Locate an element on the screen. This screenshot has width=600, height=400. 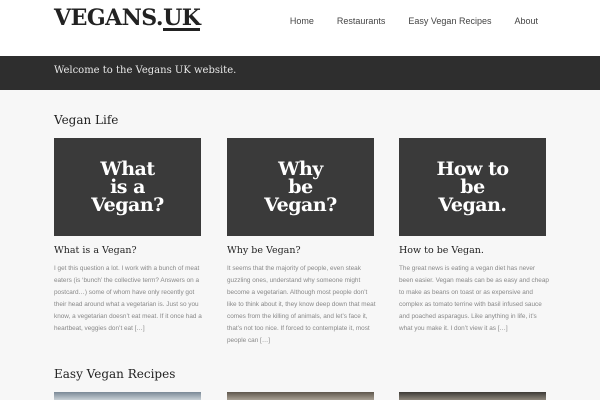
thumbnail-text: What is a Vegan? is located at coordinates (127, 188).